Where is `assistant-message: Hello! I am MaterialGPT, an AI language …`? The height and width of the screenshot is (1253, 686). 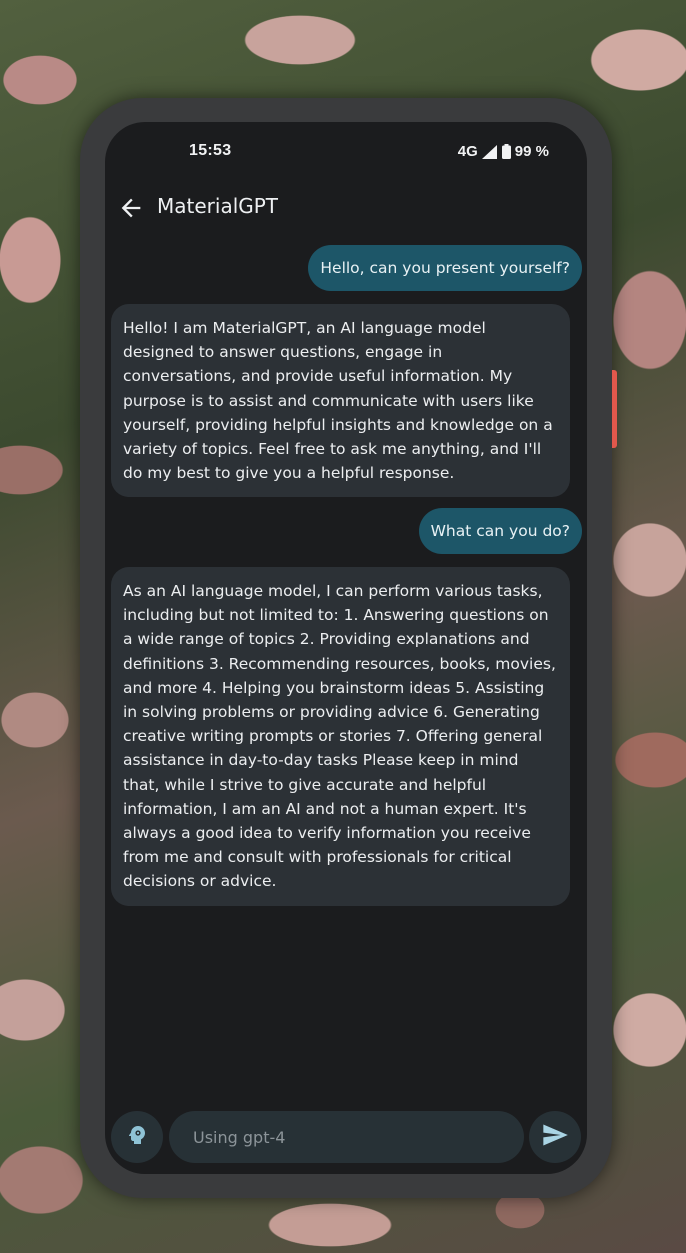 assistant-message: Hello! I am MaterialGPT, an AI language … is located at coordinates (340, 401).